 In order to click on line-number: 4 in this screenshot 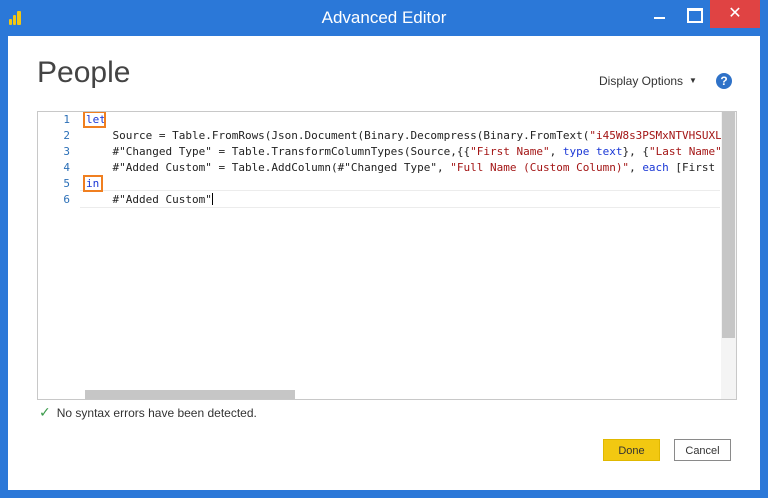, I will do `click(66, 167)`.